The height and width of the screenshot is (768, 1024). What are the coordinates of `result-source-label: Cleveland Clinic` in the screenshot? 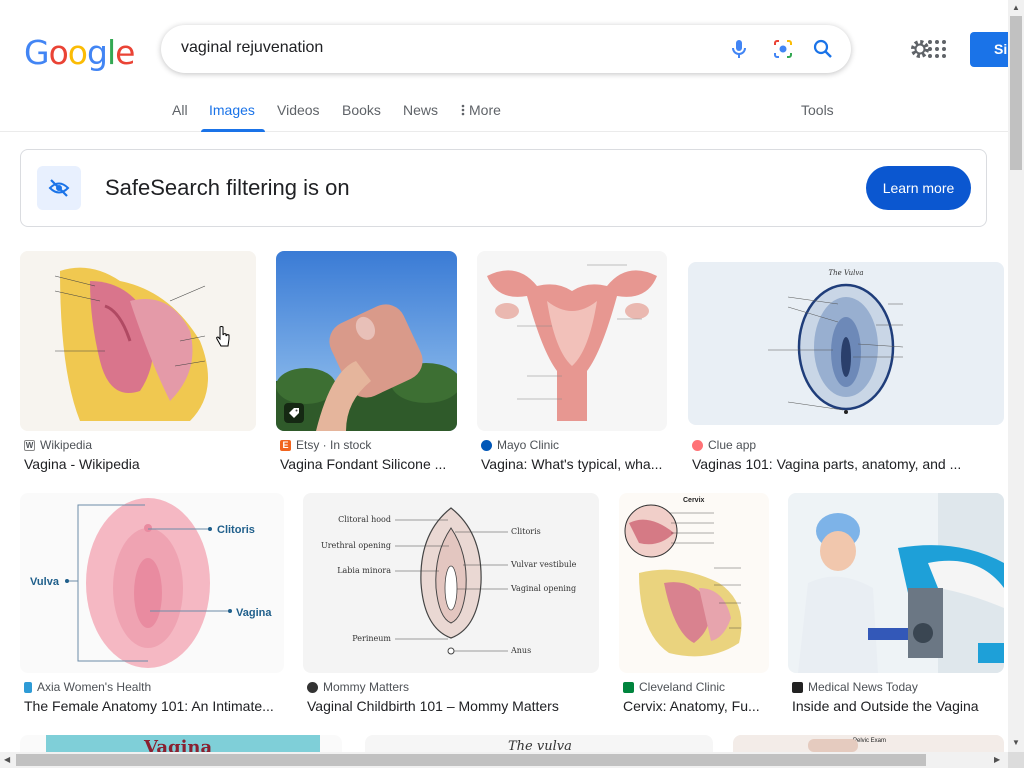 It's located at (682, 687).